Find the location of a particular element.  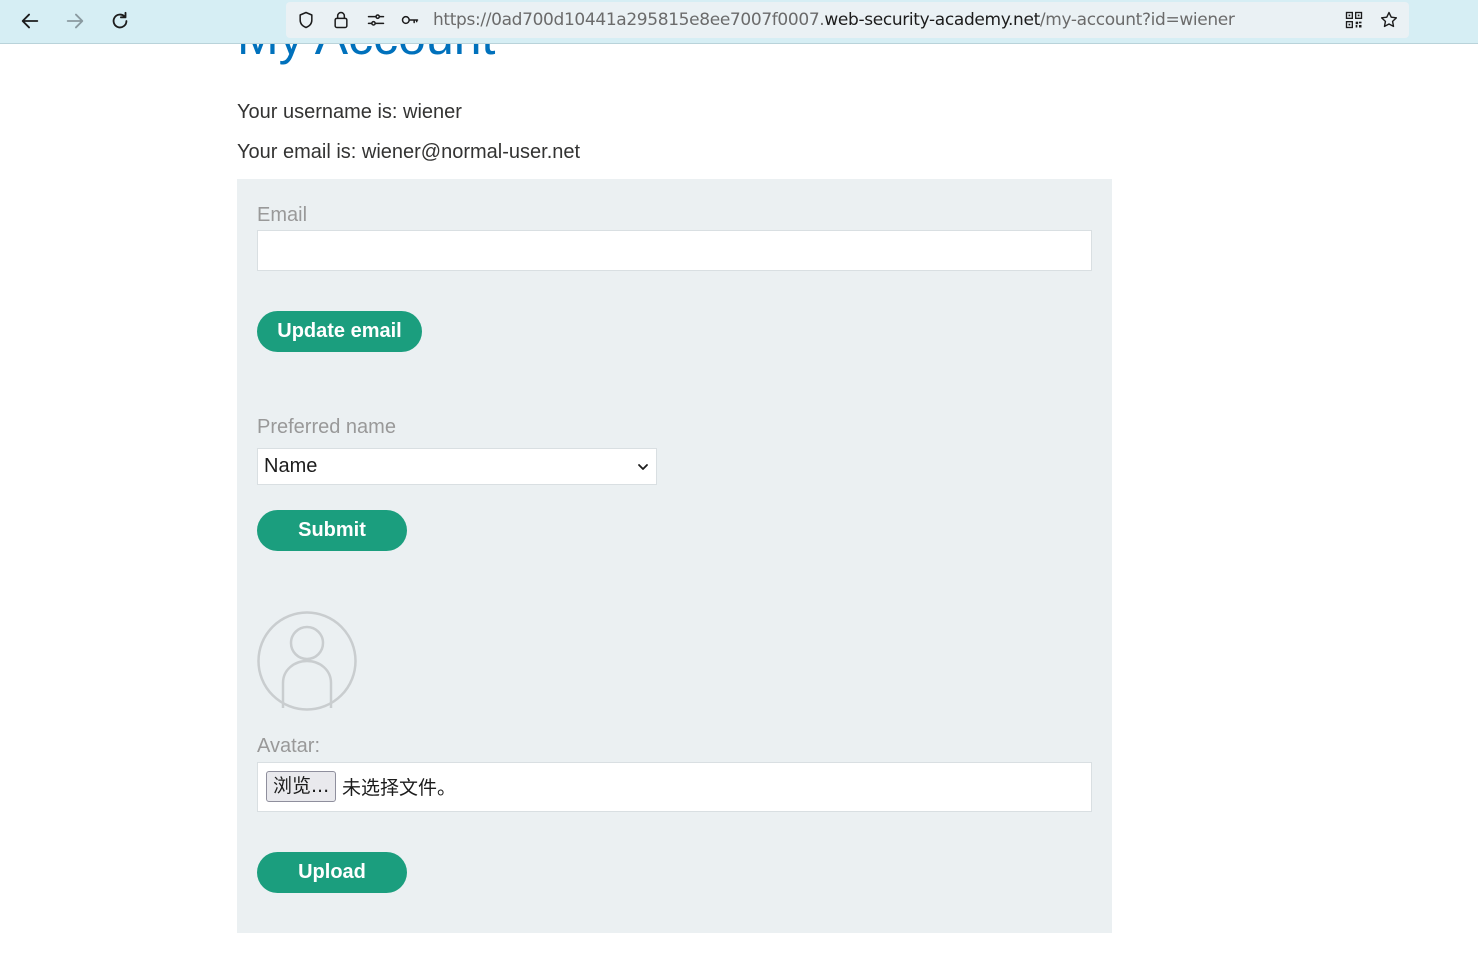

avatar-icon is located at coordinates (307, 661).